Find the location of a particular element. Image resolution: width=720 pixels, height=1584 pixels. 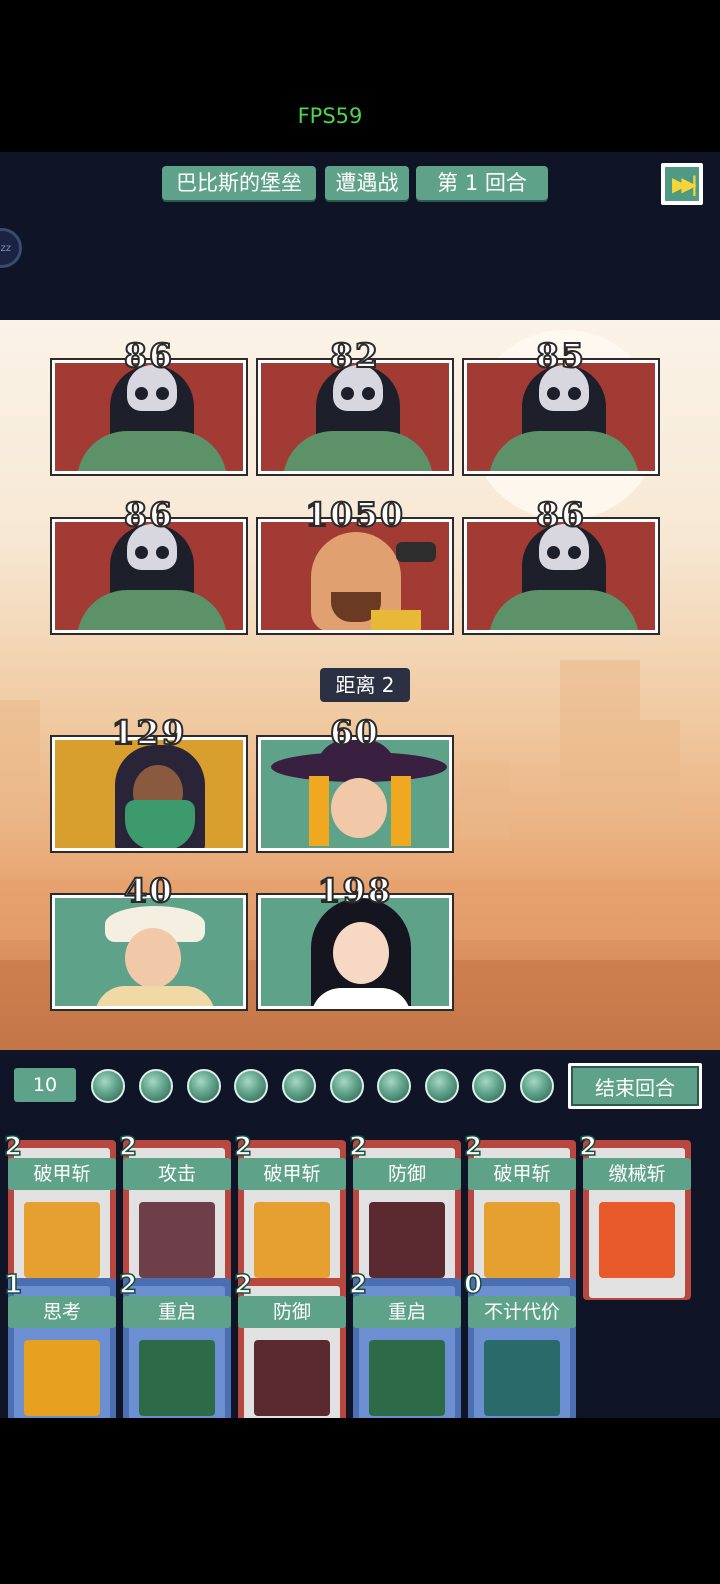

ally-hp: 129 is located at coordinates (149, 732).